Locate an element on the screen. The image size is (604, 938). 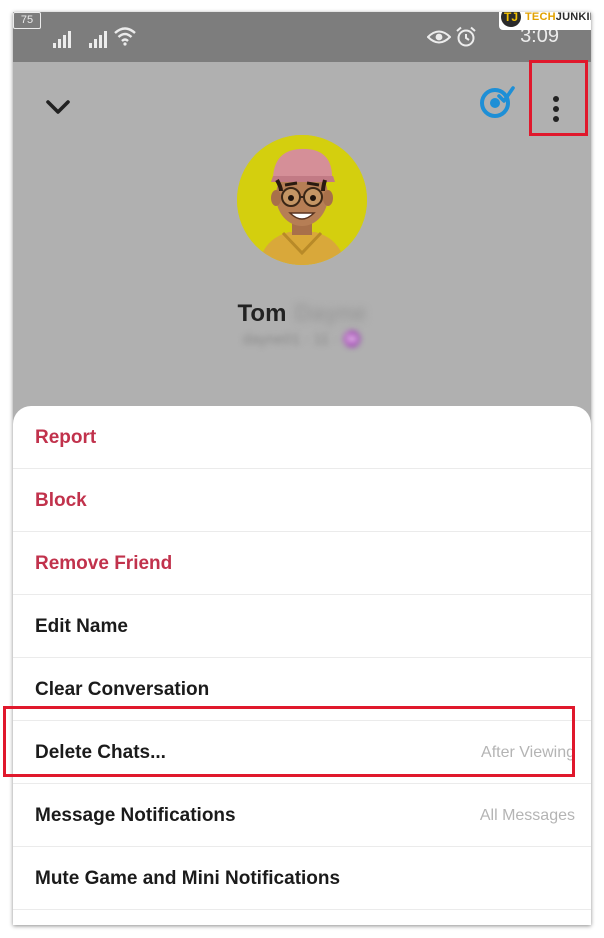
menu-item-label: Message Notifications is located at coordinates (135, 815).